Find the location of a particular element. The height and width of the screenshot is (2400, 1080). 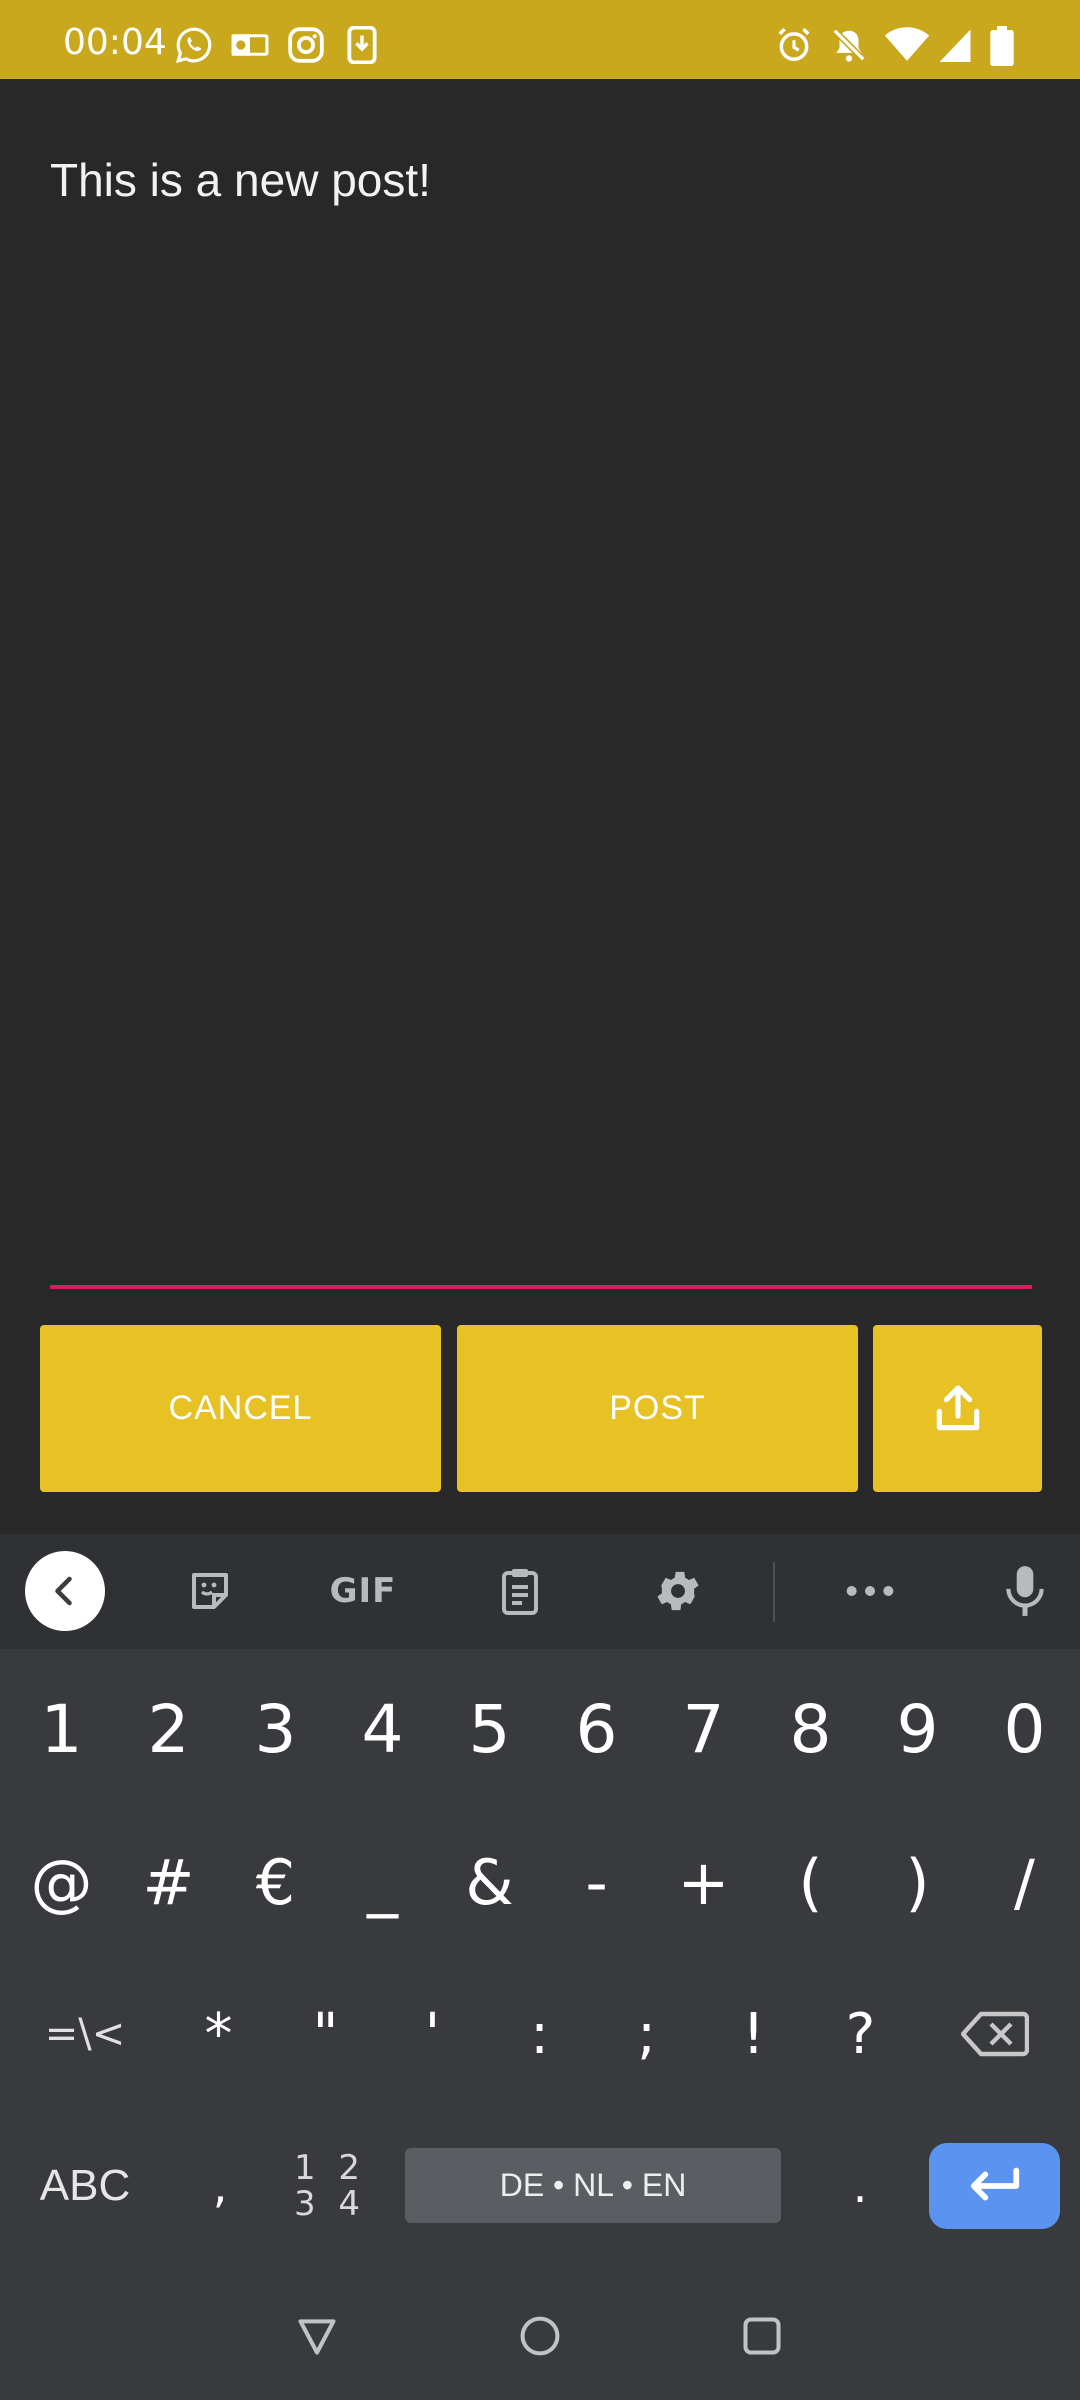

key-asterisk: * is located at coordinates (218, 2034).